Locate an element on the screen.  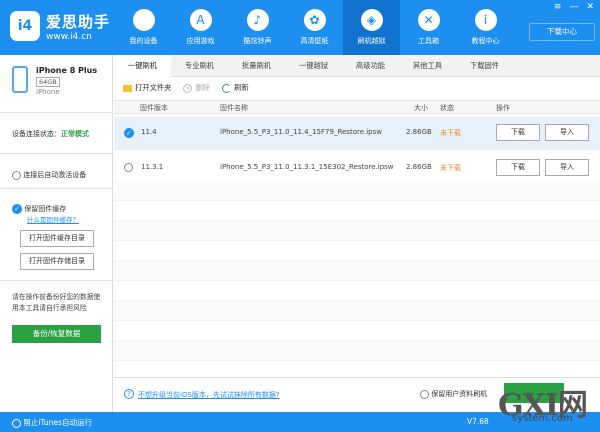
tab-advanced: 高级功能 is located at coordinates (370, 66).